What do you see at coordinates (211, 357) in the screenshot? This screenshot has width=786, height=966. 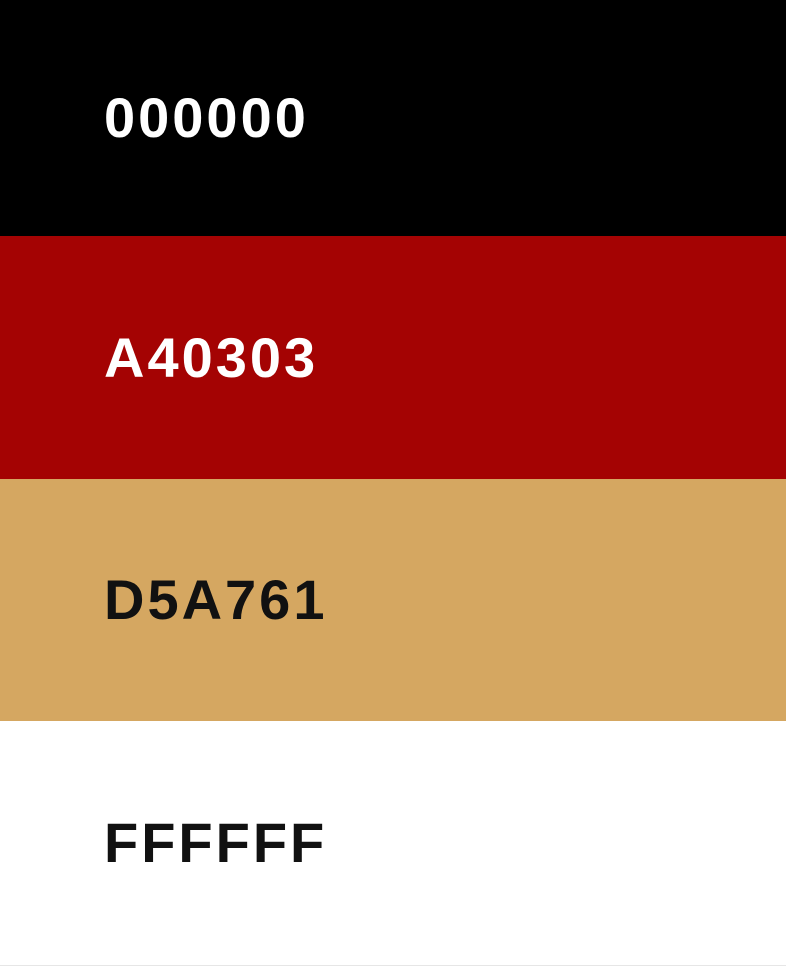 I see `swatch-hex-label: A40303` at bounding box center [211, 357].